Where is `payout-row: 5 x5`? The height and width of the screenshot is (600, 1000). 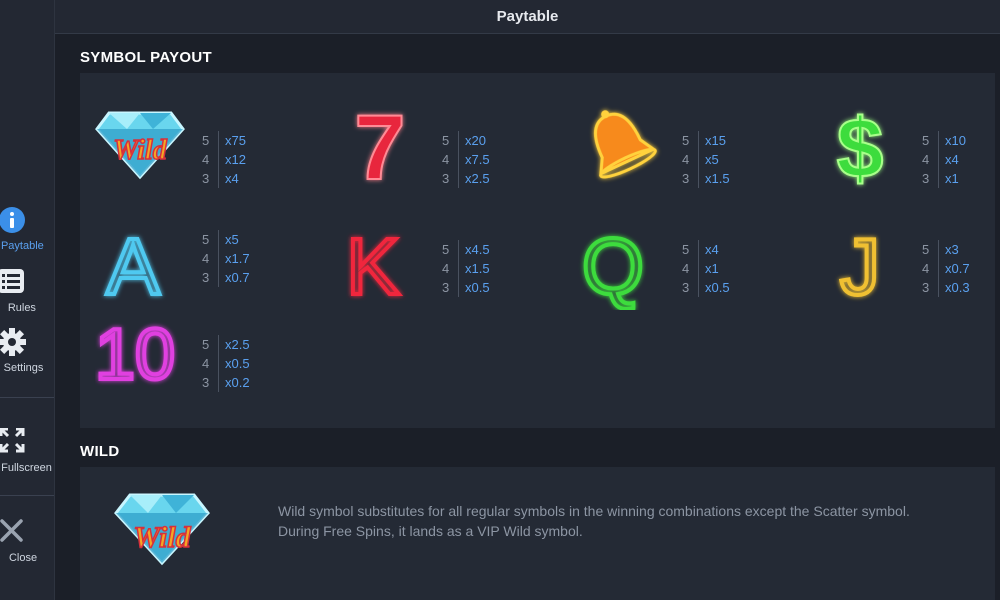
payout-row: 5 x5 is located at coordinates (242, 239).